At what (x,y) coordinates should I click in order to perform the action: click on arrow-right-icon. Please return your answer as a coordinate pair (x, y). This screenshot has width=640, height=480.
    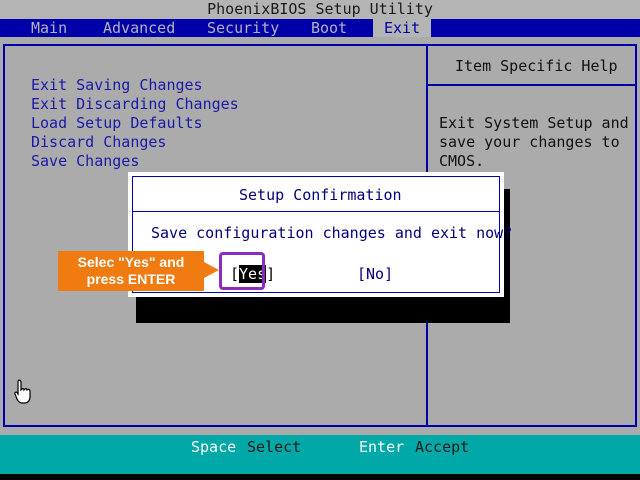
    Looking at the image, I should click on (211, 270).